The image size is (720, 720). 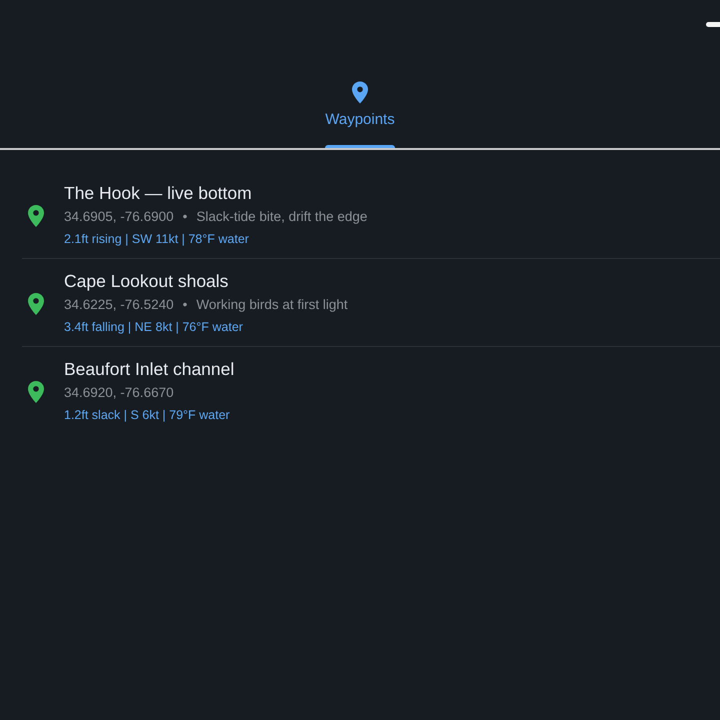 What do you see at coordinates (119, 304) in the screenshot?
I see `waypoint-coordinates: 34.6225, -76.5240` at bounding box center [119, 304].